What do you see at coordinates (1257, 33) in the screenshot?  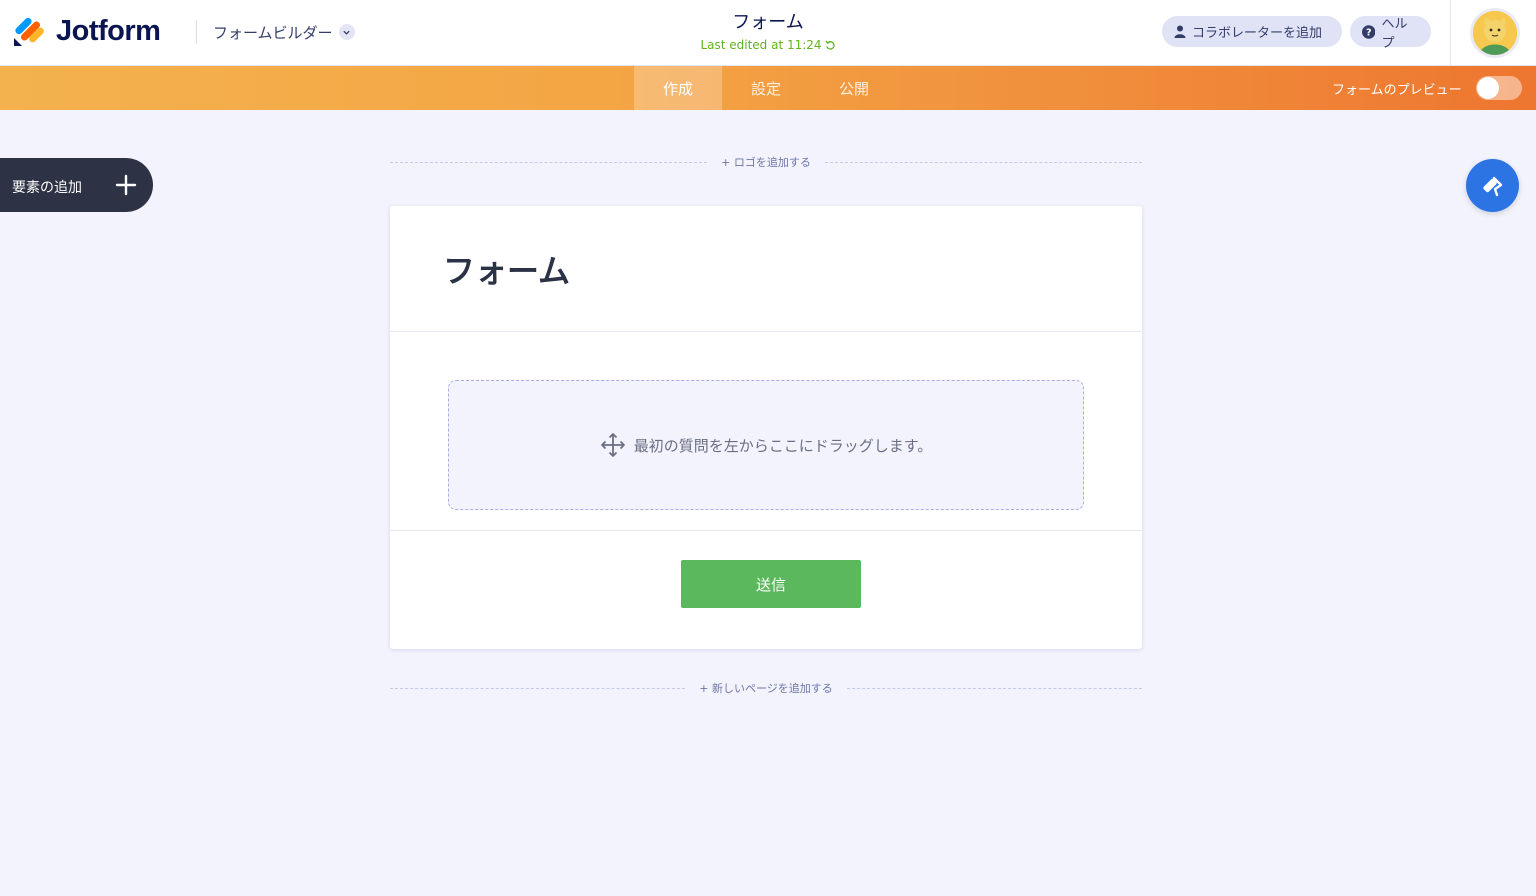 I see `add-collaborator-label: コラボレーターを追加` at bounding box center [1257, 33].